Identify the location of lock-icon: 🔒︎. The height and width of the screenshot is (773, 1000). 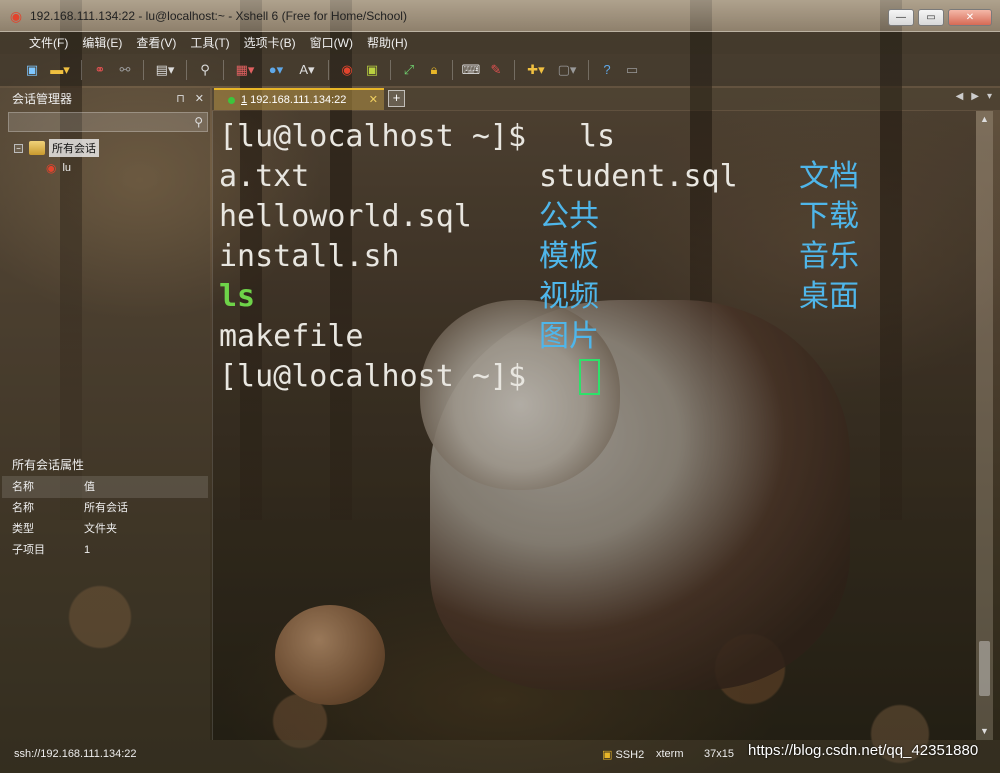
(434, 70).